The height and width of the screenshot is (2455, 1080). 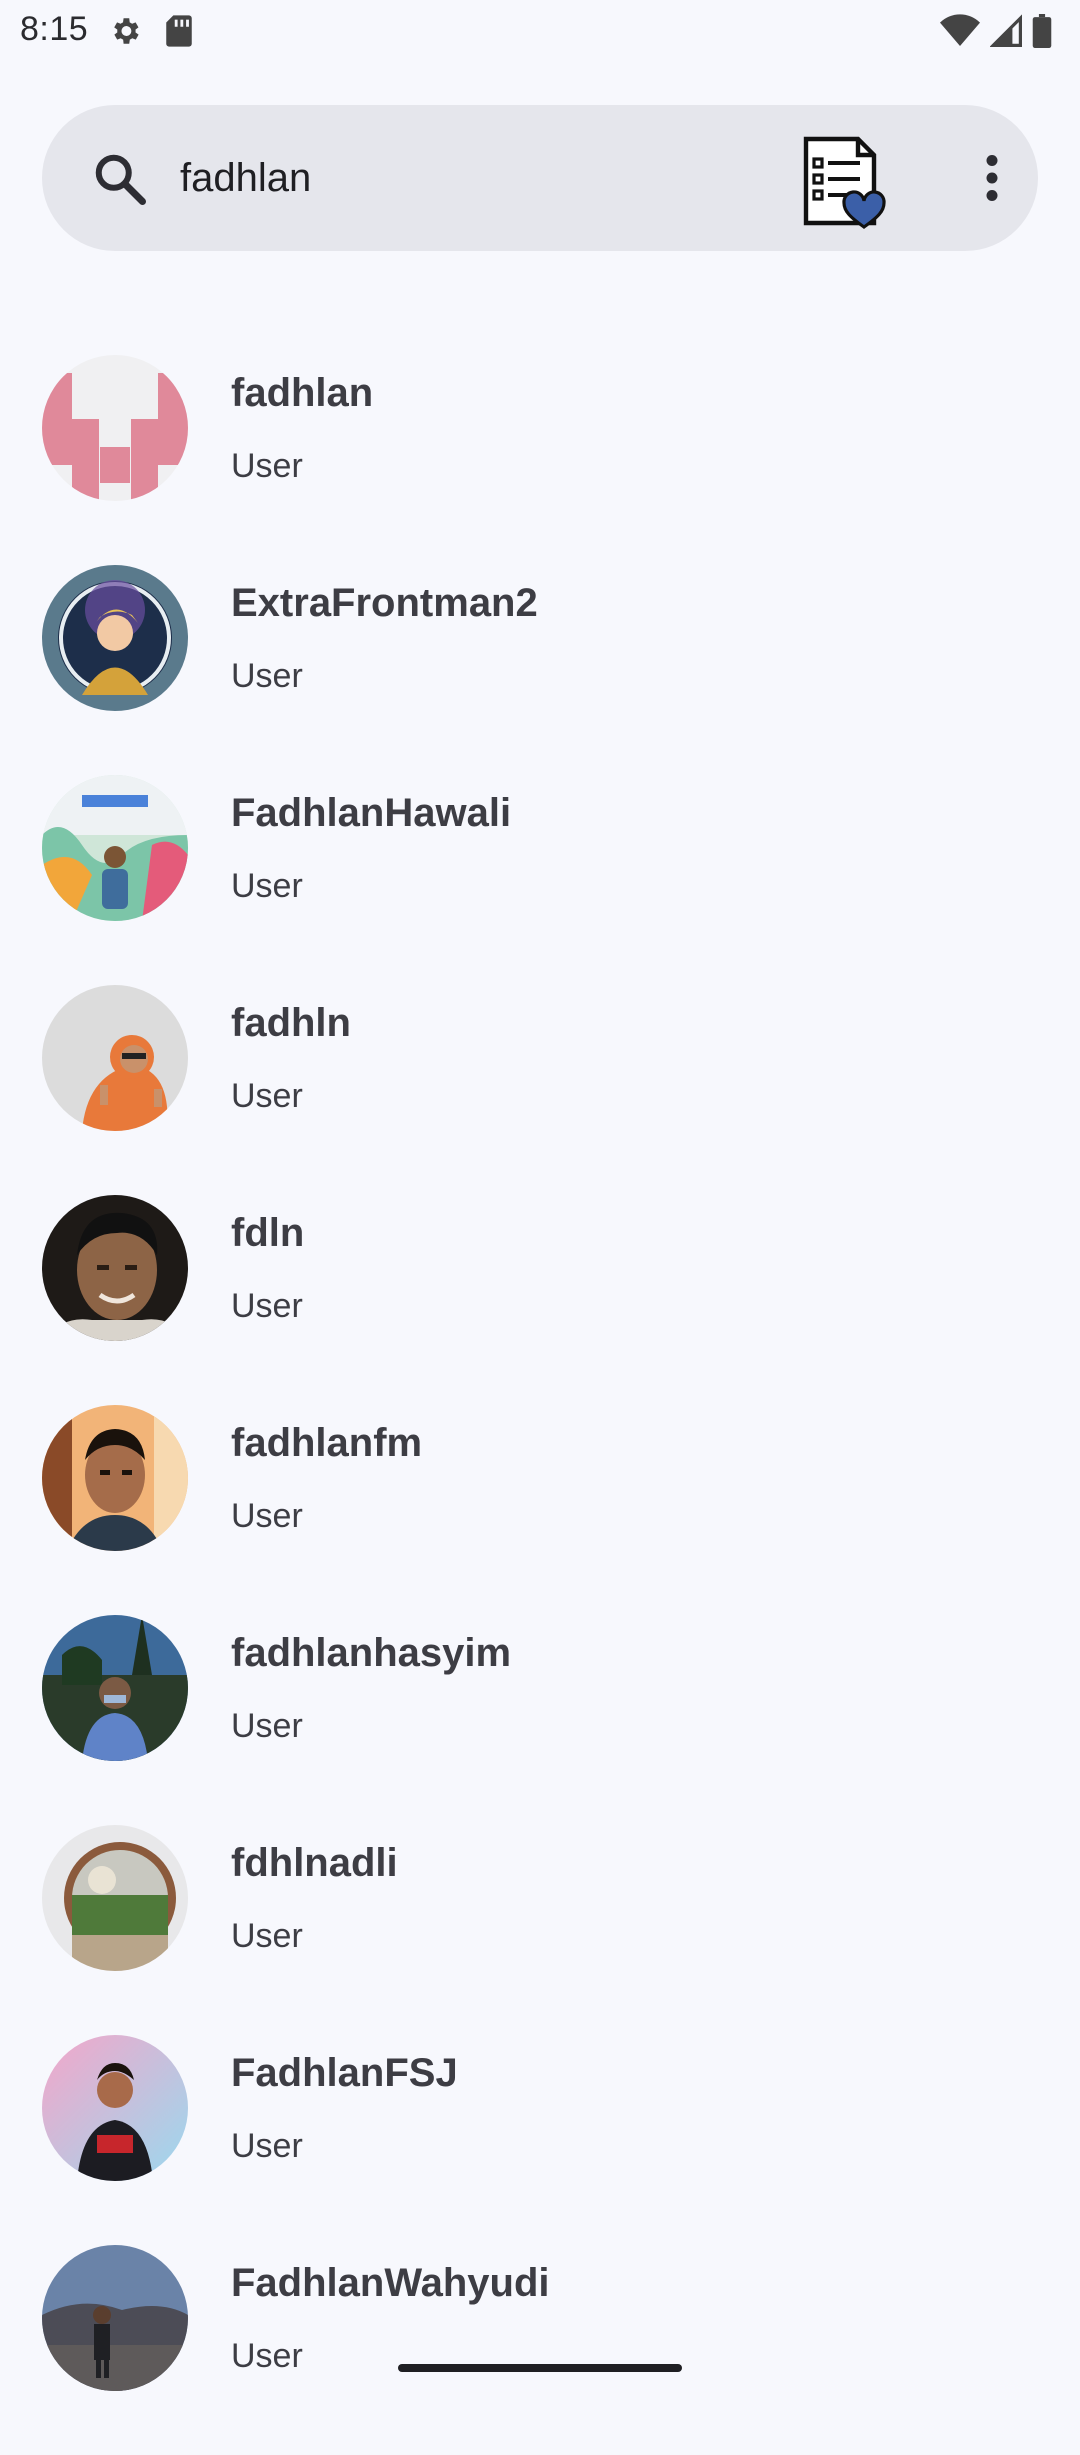 What do you see at coordinates (540, 1300) in the screenshot?
I see `list-item: fdln User` at bounding box center [540, 1300].